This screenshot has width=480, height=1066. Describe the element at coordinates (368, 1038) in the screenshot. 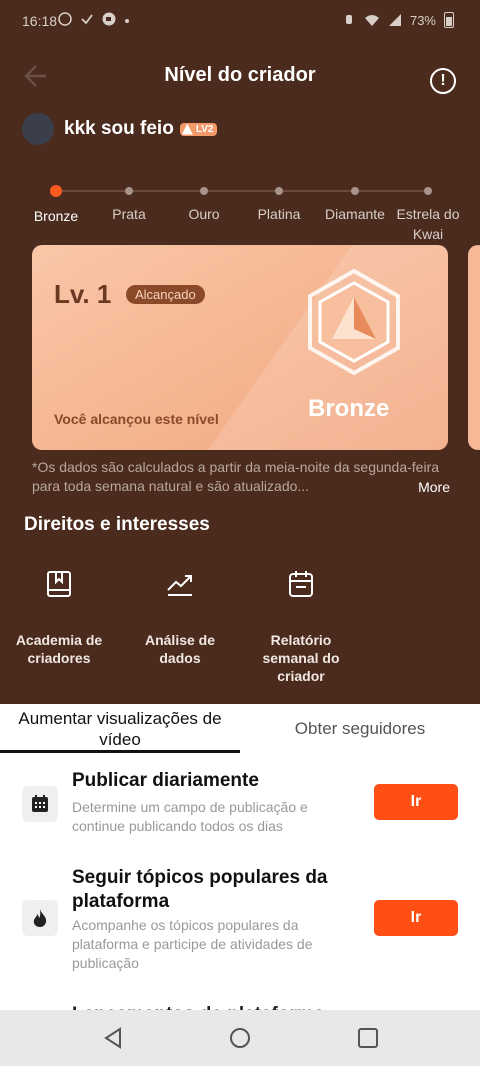

I see `recents-nav-icon` at that location.